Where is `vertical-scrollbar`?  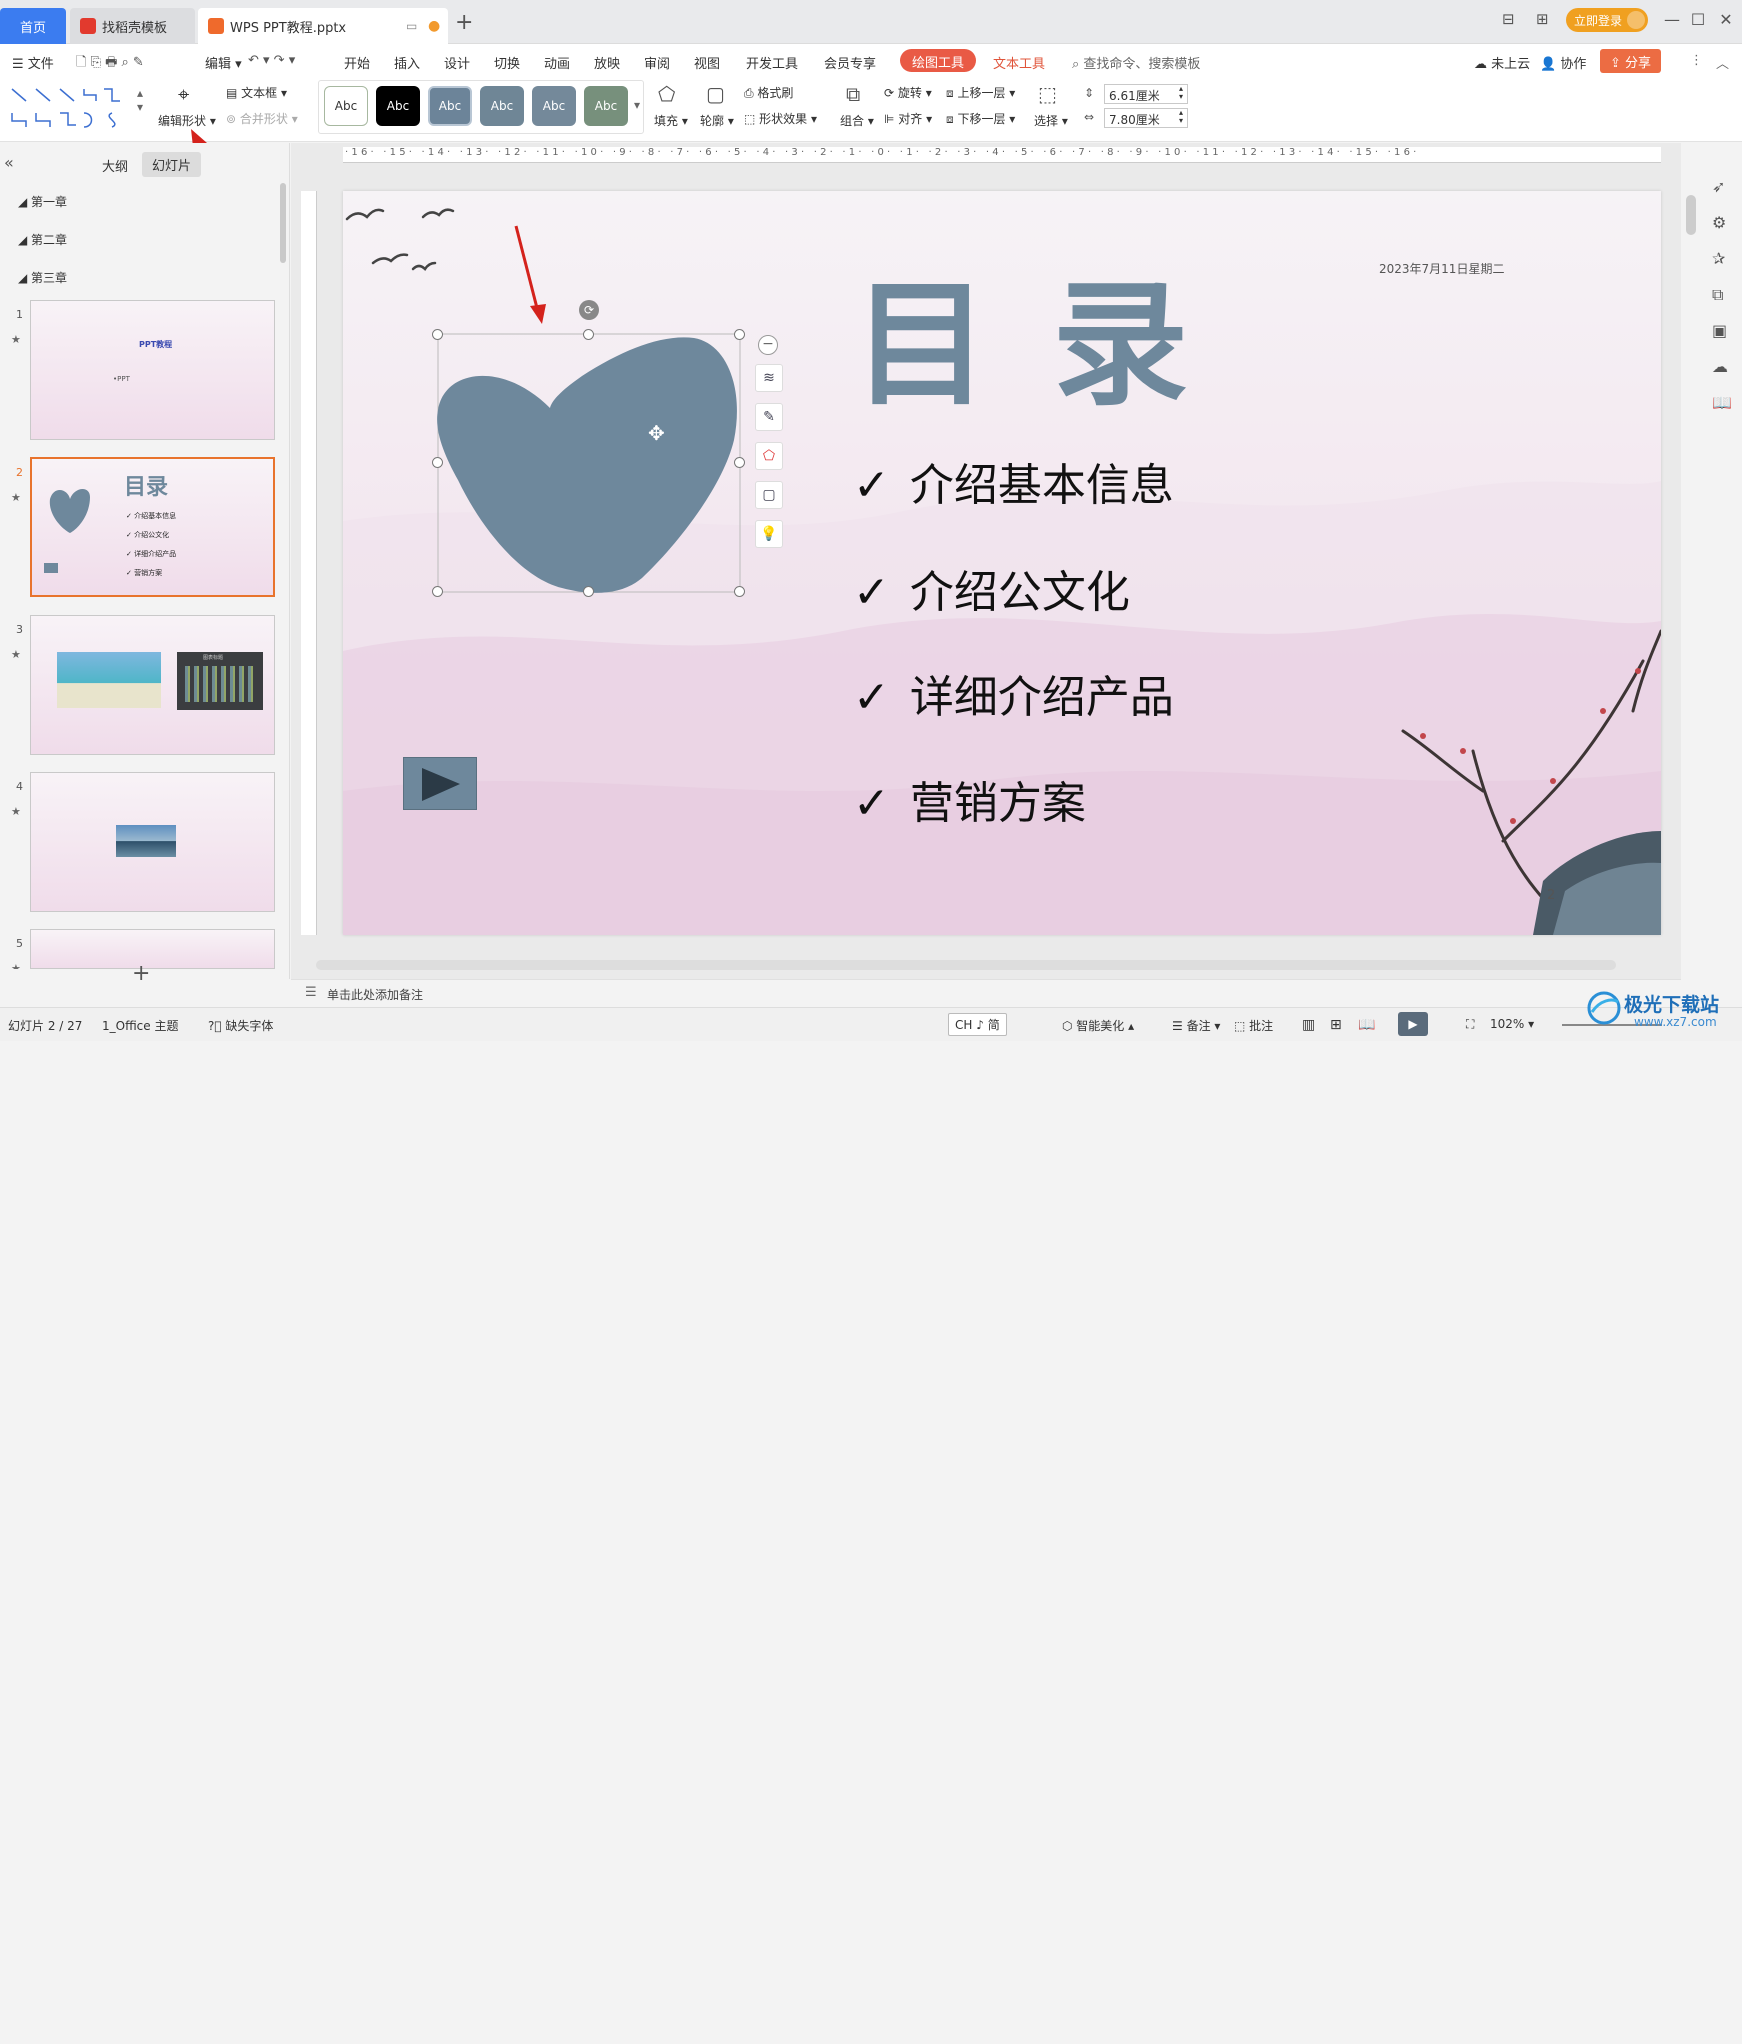 vertical-scrollbar is located at coordinates (1691, 215).